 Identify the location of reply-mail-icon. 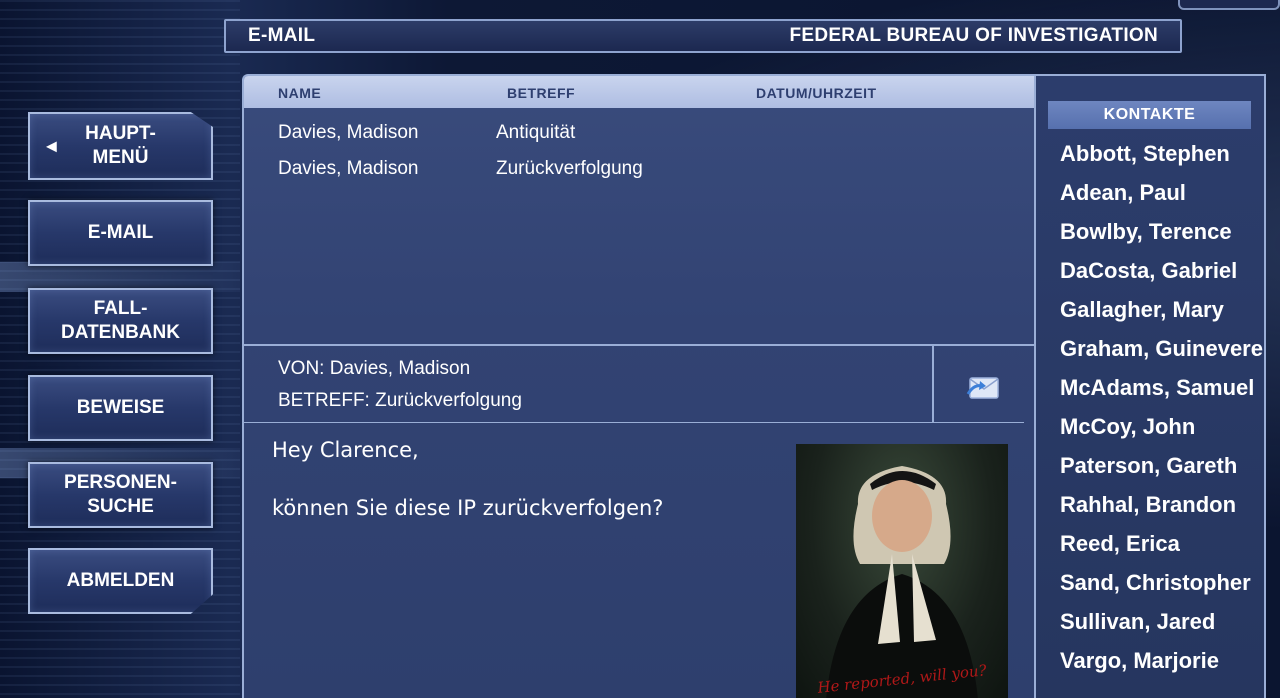
(983, 387).